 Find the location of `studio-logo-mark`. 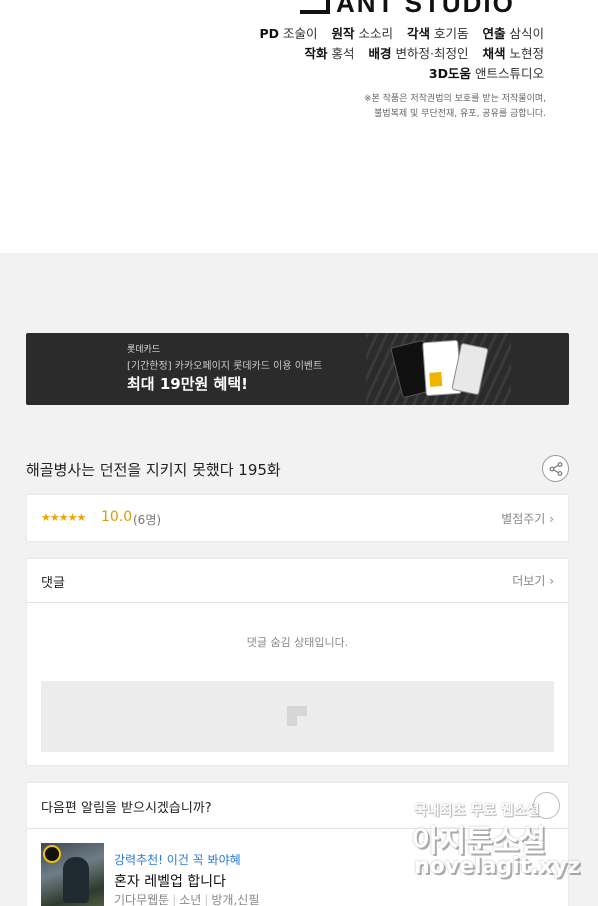

studio-logo-mark is located at coordinates (315, 7).